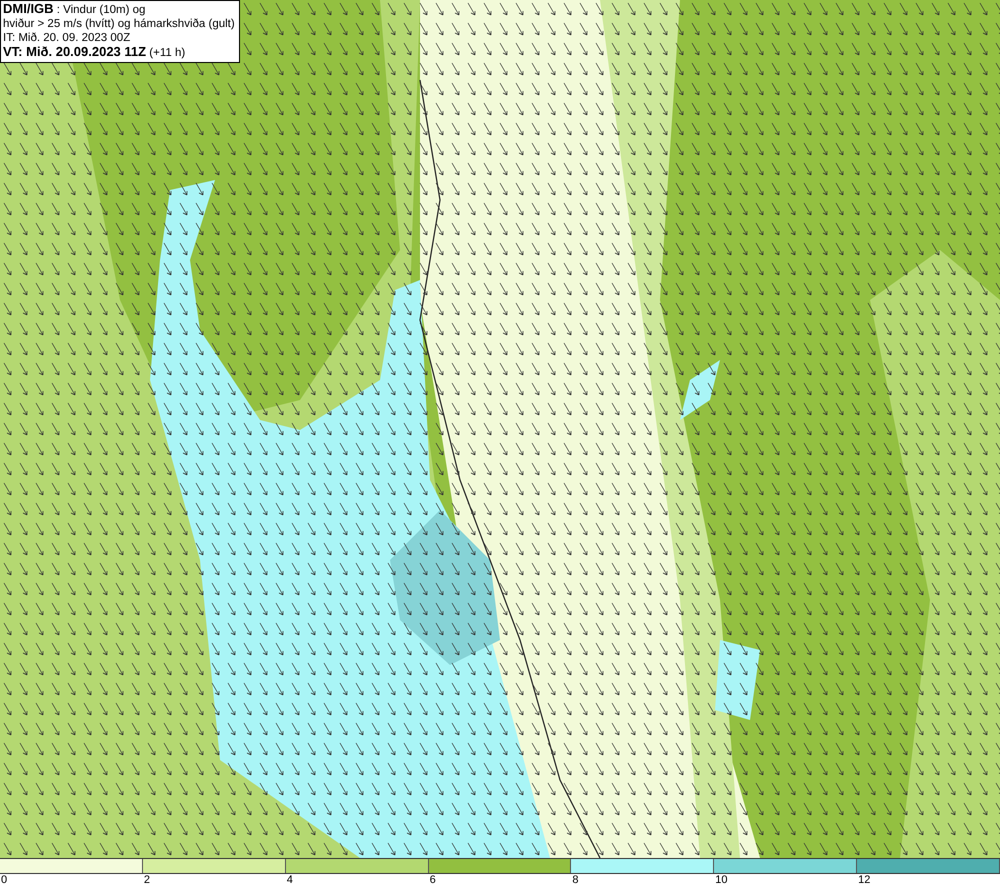 The height and width of the screenshot is (887, 1000). I want to click on caption-line: VT: Mið. 20.09.2023 11Z (+11 h), so click(94, 52).